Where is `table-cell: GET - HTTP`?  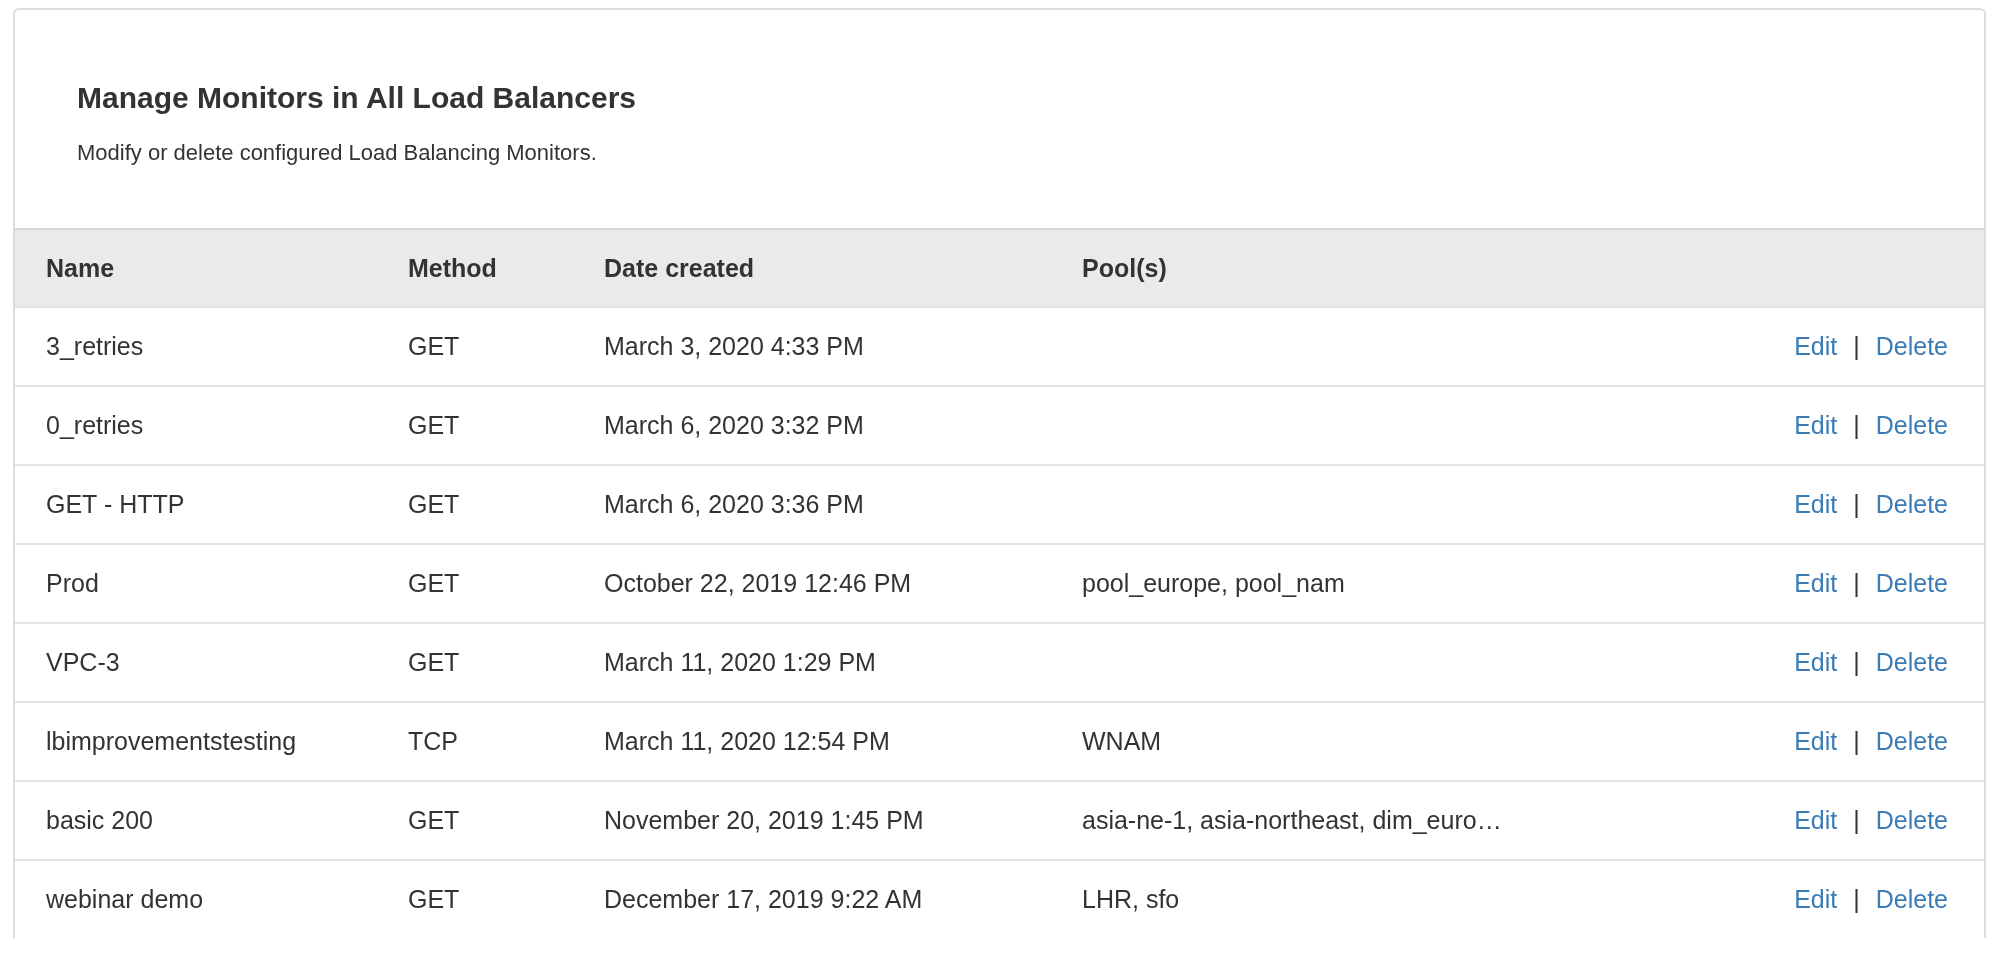
table-cell: GET - HTTP is located at coordinates (115, 504).